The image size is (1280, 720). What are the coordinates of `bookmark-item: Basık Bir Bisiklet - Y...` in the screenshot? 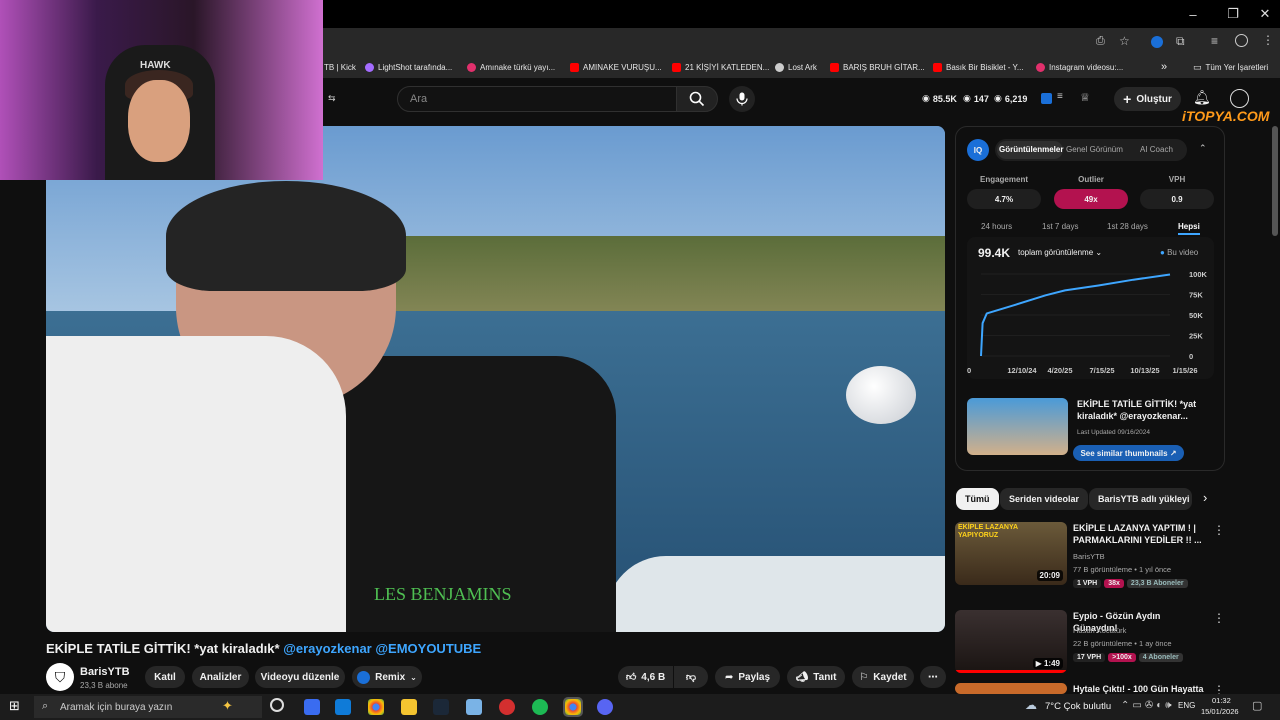 It's located at (978, 67).